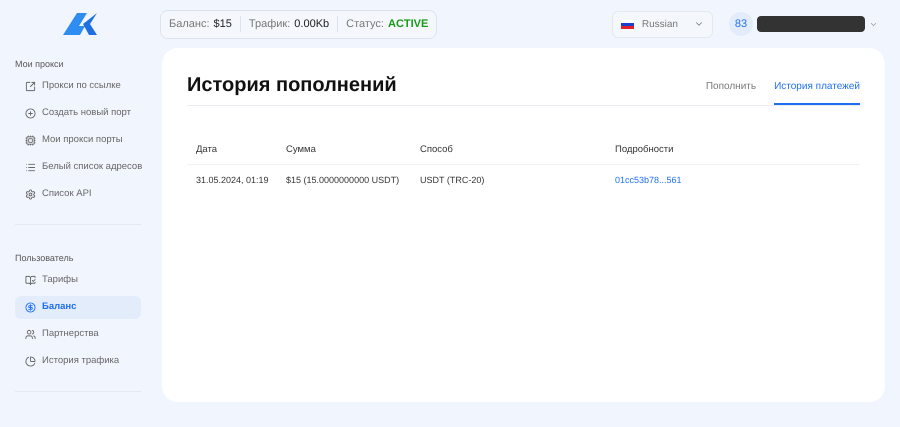 Image resolution: width=900 pixels, height=427 pixels. Describe the element at coordinates (80, 24) in the screenshot. I see `logo-icon` at that location.